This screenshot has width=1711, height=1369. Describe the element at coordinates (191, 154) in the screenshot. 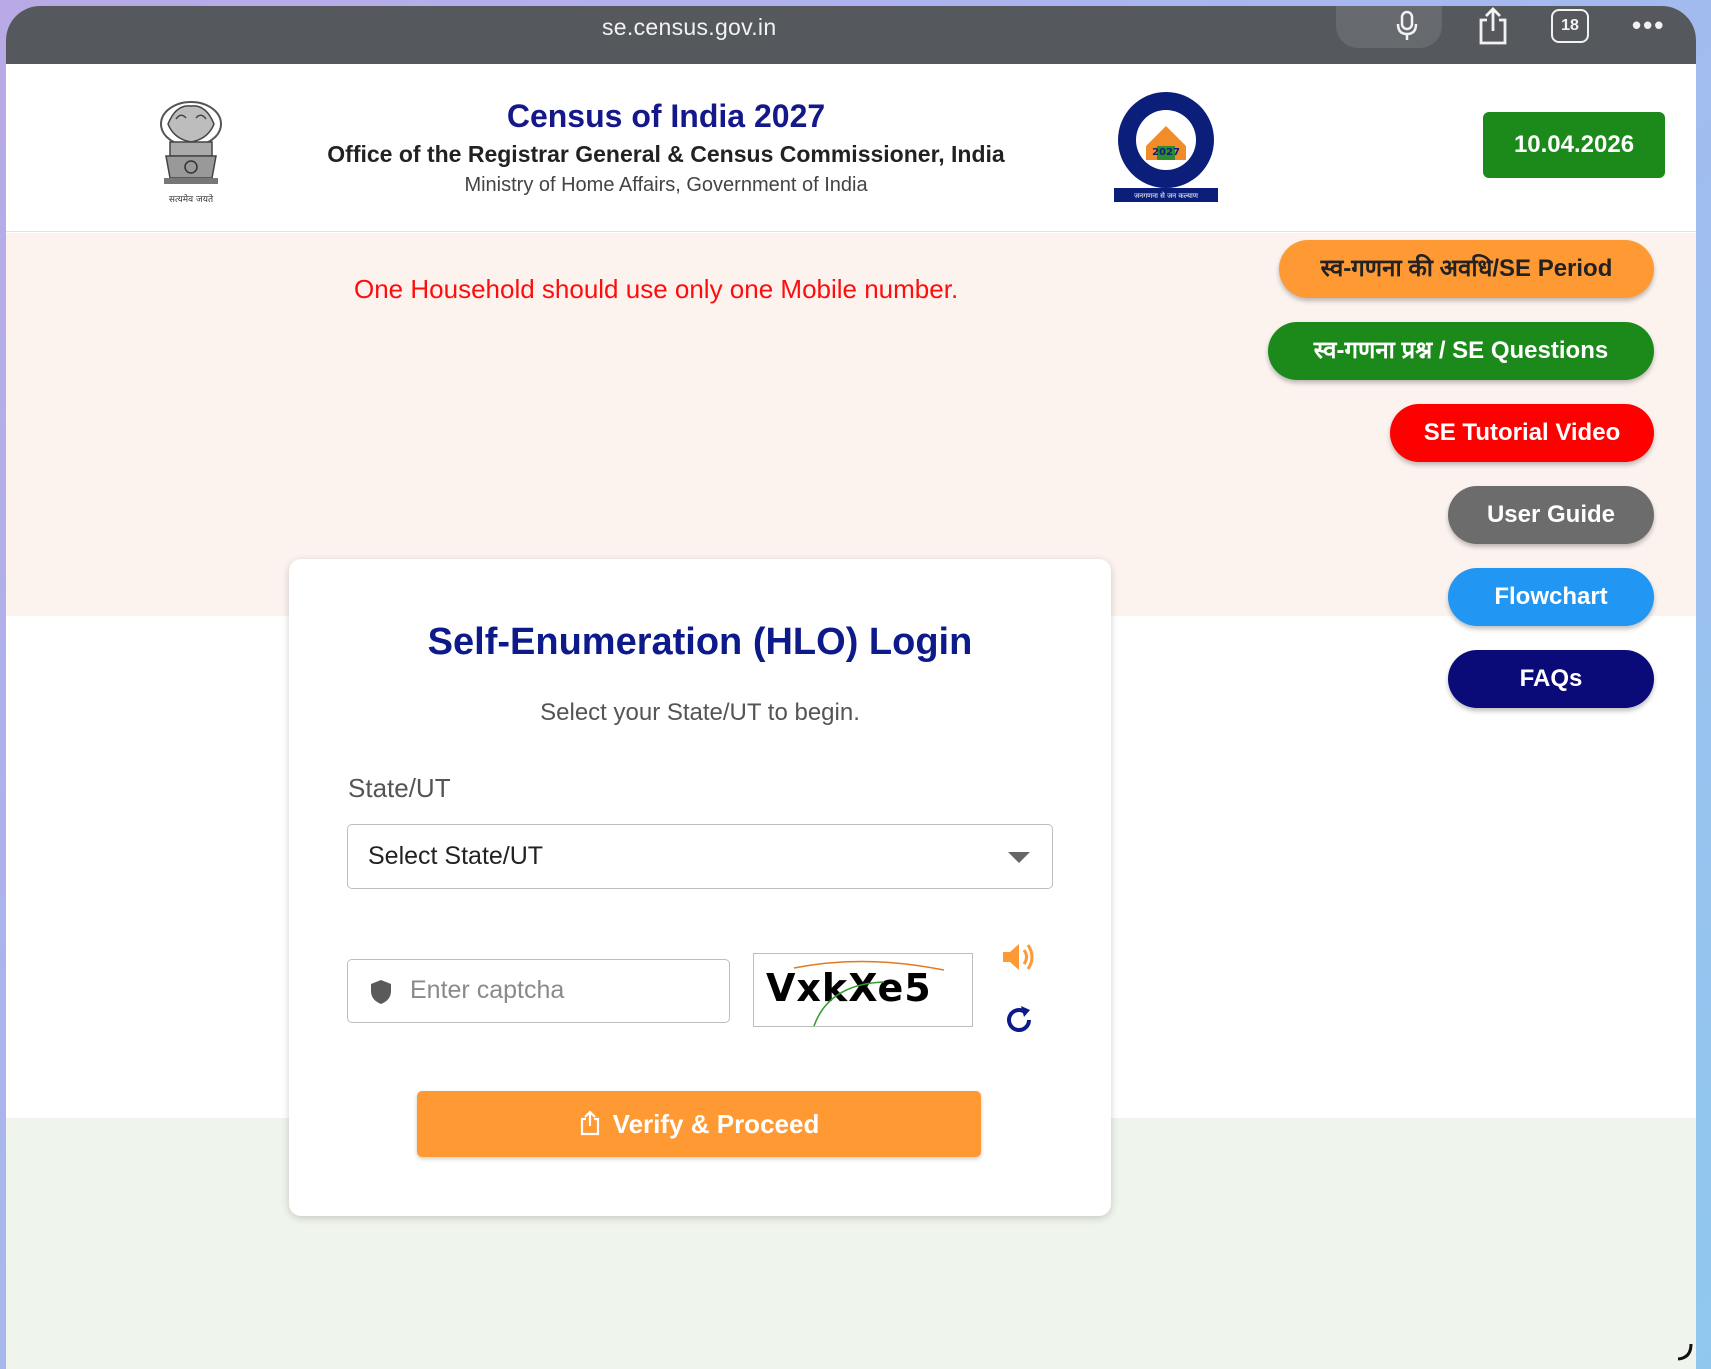

I see `national-emblem-icon: सत्यमेव जयते` at that location.